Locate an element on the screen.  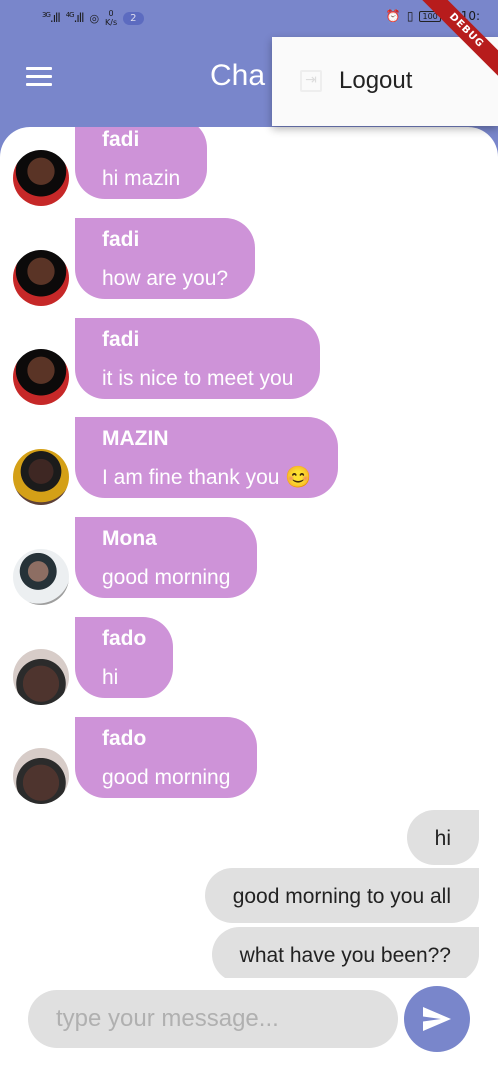
message-input is located at coordinates (213, 1019).